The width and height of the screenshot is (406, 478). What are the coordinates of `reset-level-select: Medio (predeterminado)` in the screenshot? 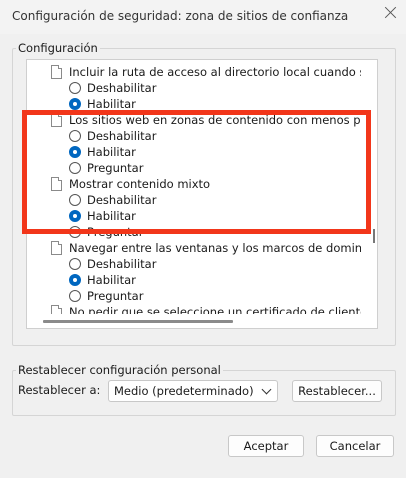 It's located at (193, 391).